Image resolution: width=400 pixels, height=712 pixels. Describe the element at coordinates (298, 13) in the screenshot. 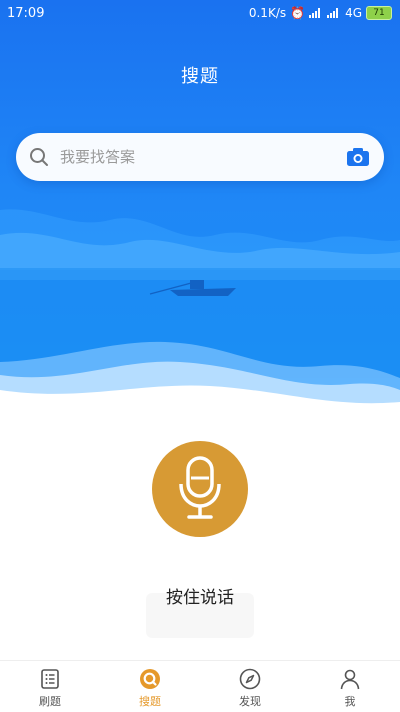

I see `alarm-icon: ⏰` at that location.